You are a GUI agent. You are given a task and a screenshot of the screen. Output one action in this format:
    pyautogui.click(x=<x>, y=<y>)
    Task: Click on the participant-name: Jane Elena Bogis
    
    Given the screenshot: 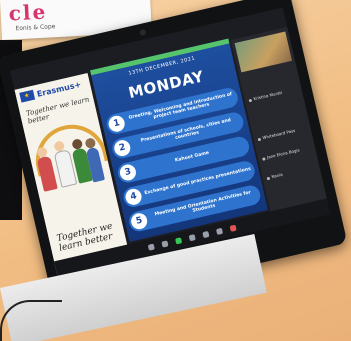 What is the action you would take?
    pyautogui.click(x=286, y=153)
    